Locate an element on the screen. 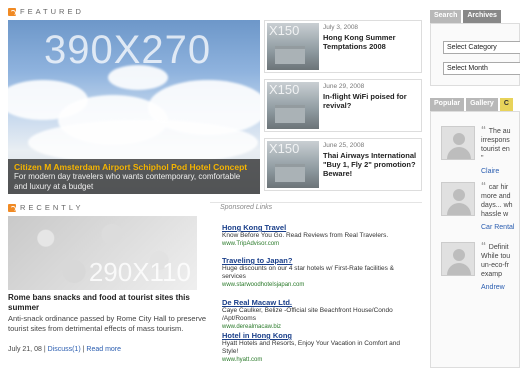 Image resolution: width=520 pixels, height=368 pixels. featured-image-placeholder: 390X270 is located at coordinates (128, 50).